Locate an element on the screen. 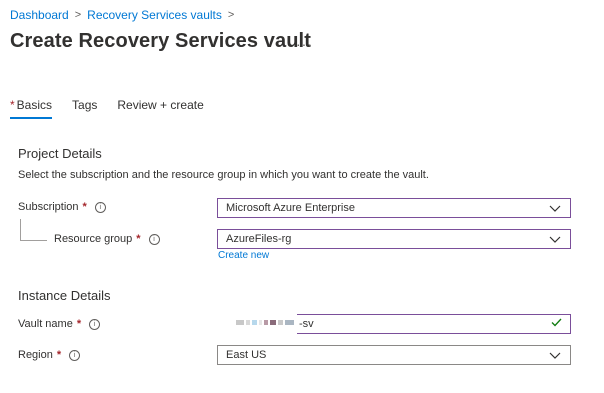 The image size is (604, 393). vault-name-value: -sv is located at coordinates (306, 324).